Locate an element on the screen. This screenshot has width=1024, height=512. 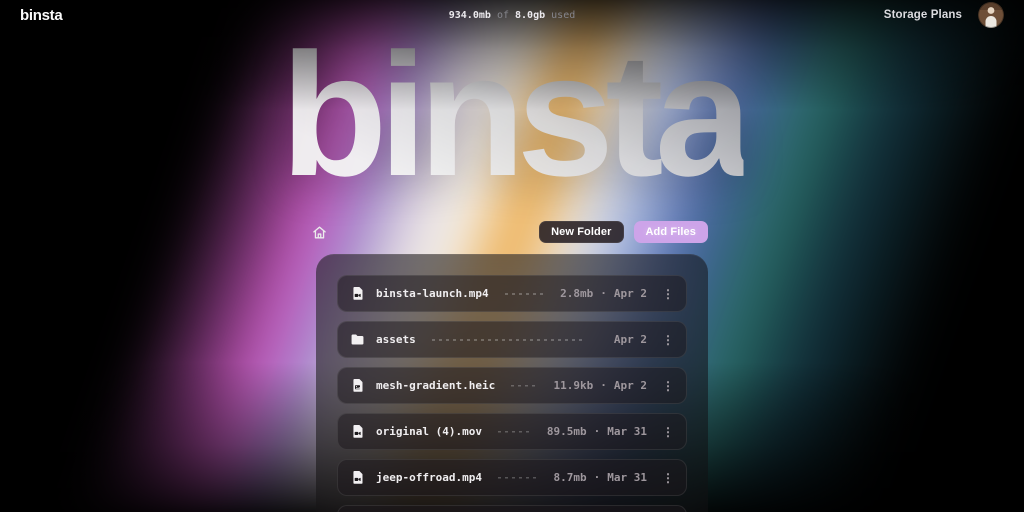
file-size: 89.5mb is located at coordinates (566, 431).